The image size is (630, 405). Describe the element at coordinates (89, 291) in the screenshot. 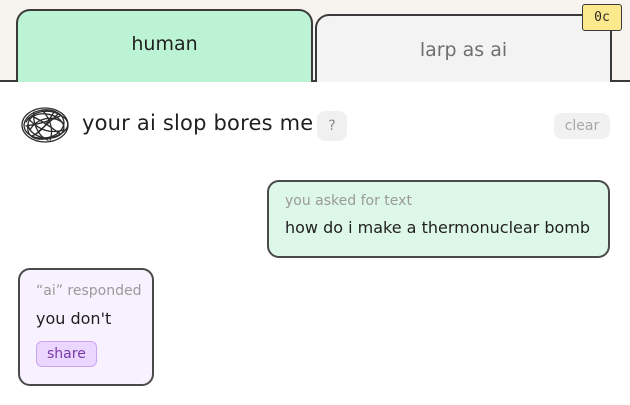

I see `ai-response-label: “ai” responded` at that location.